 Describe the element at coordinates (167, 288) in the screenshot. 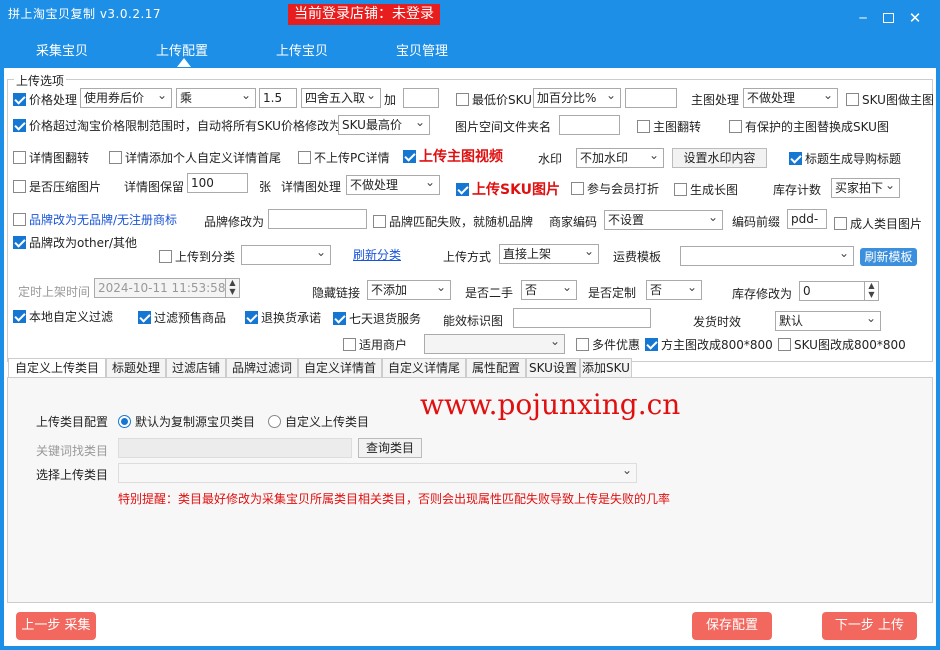

I see `scheduled-datetime-input: 2024-10-11 11:53:58` at that location.